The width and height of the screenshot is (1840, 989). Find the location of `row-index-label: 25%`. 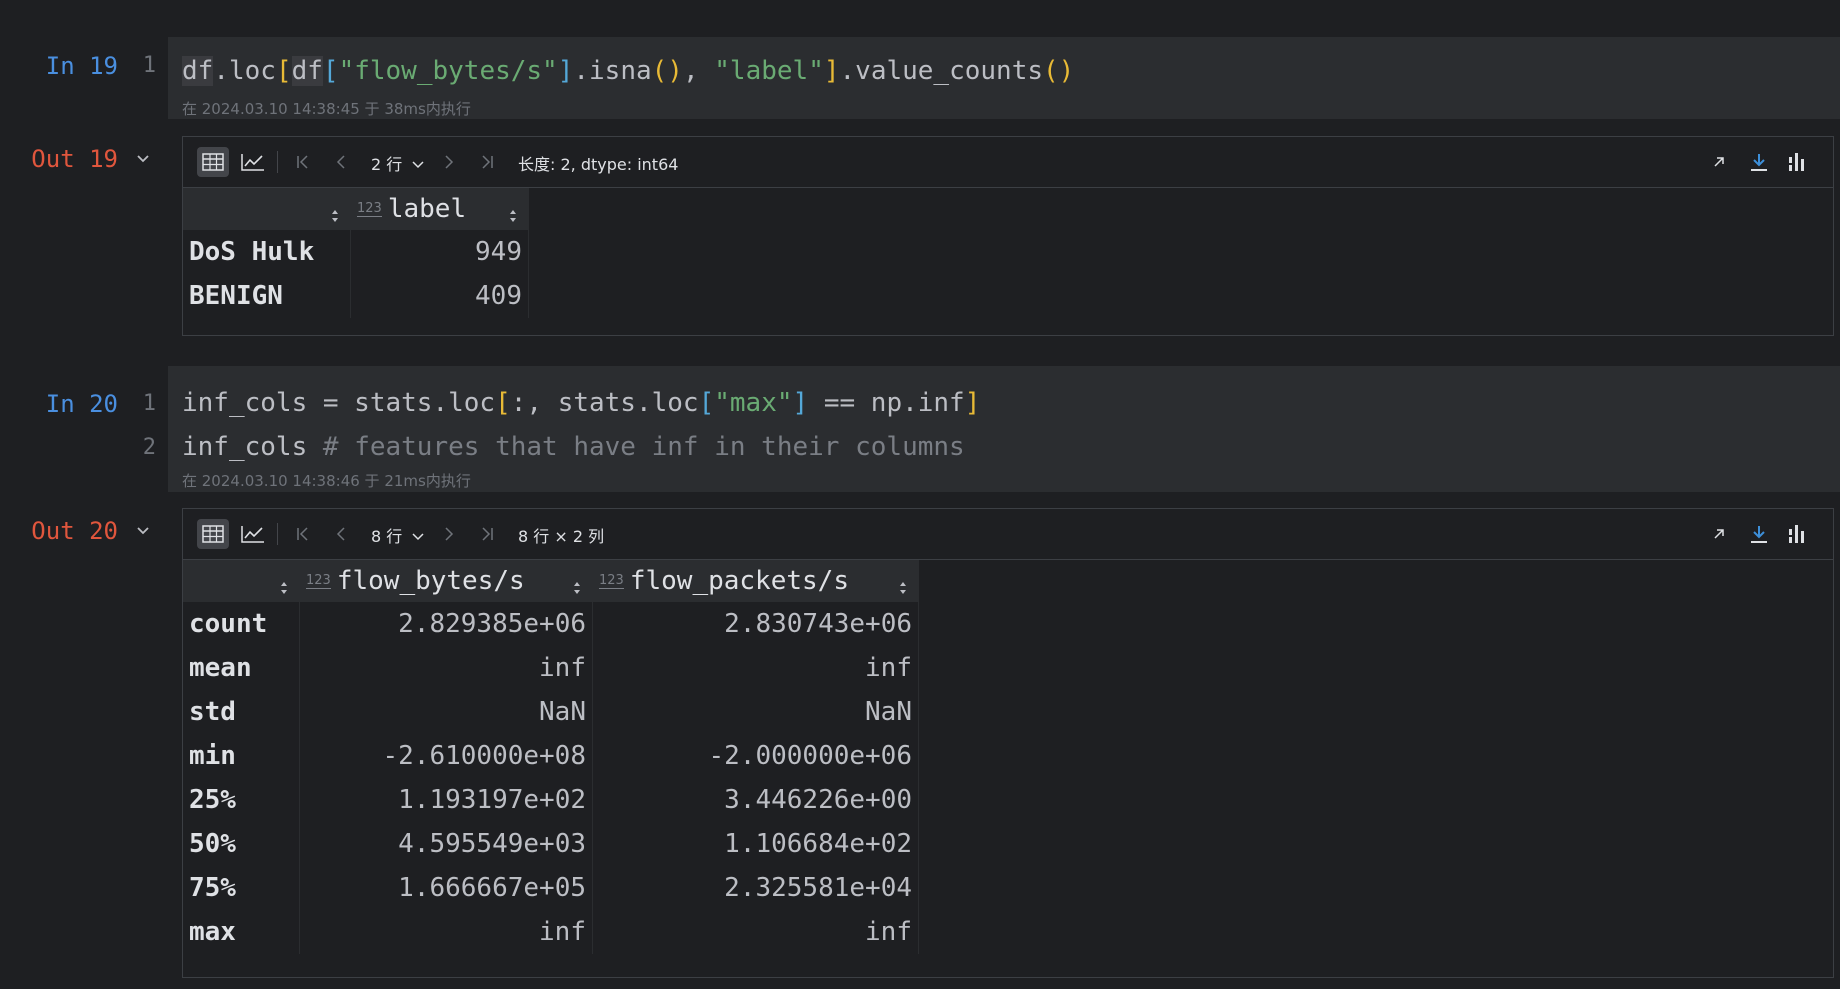

row-index-label: 25% is located at coordinates (241, 800).